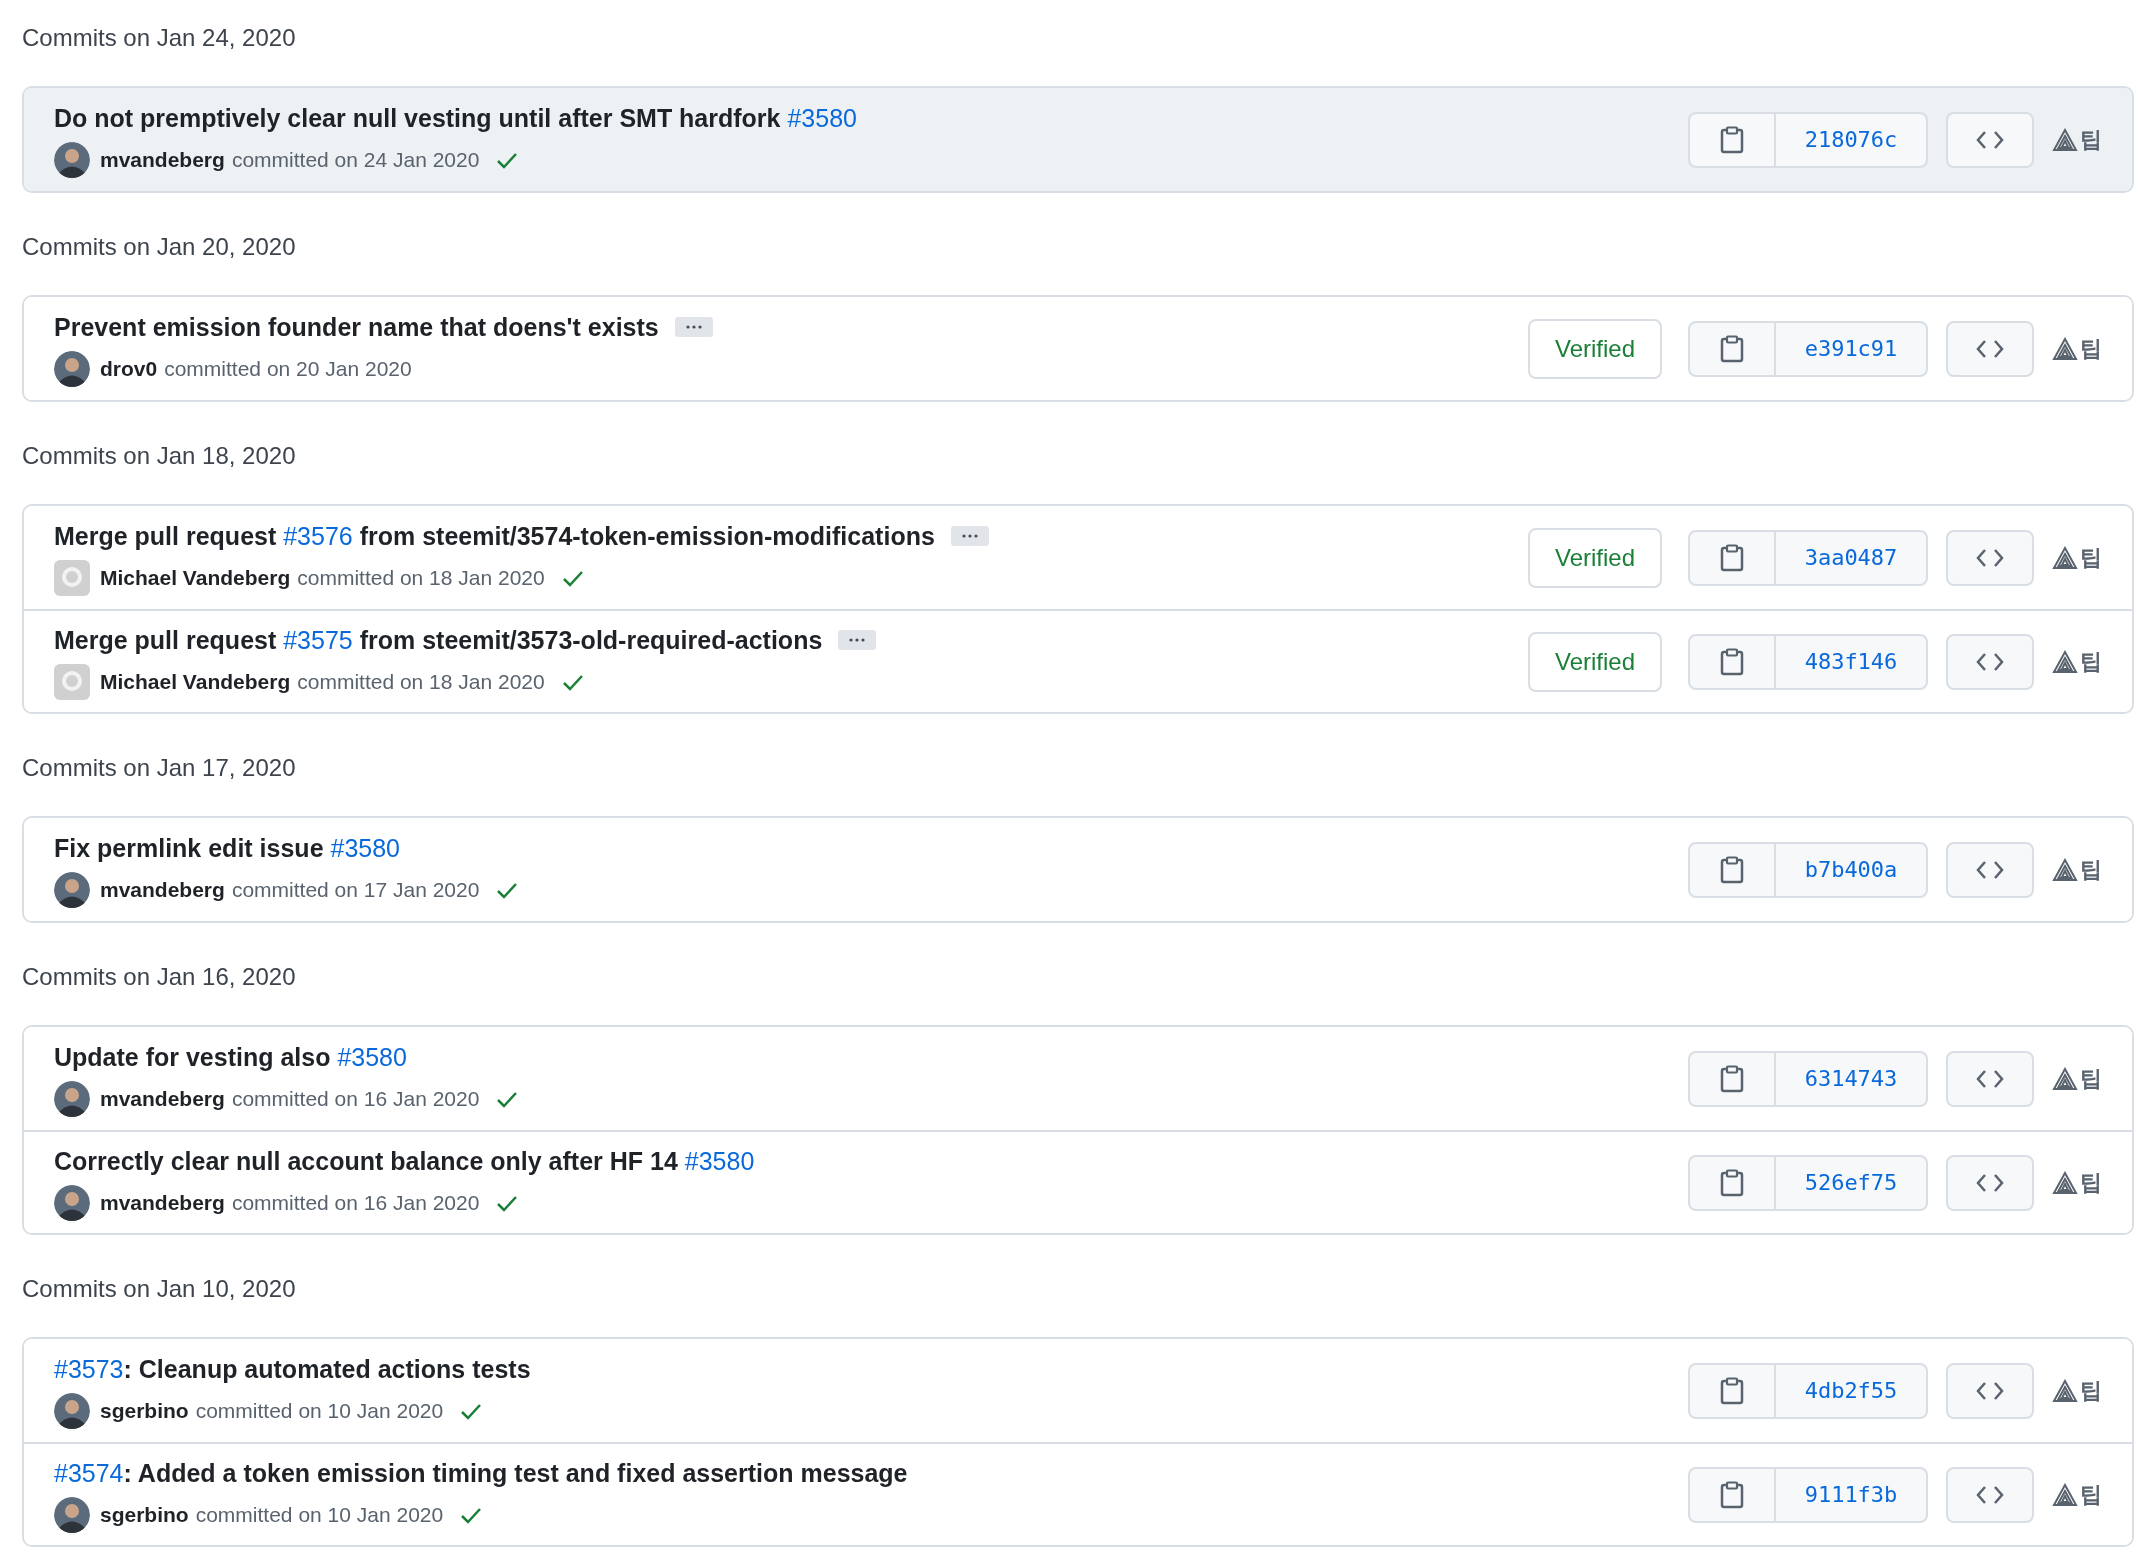  I want to click on commit-date: committed on 17 Jan 2020, so click(355, 889).